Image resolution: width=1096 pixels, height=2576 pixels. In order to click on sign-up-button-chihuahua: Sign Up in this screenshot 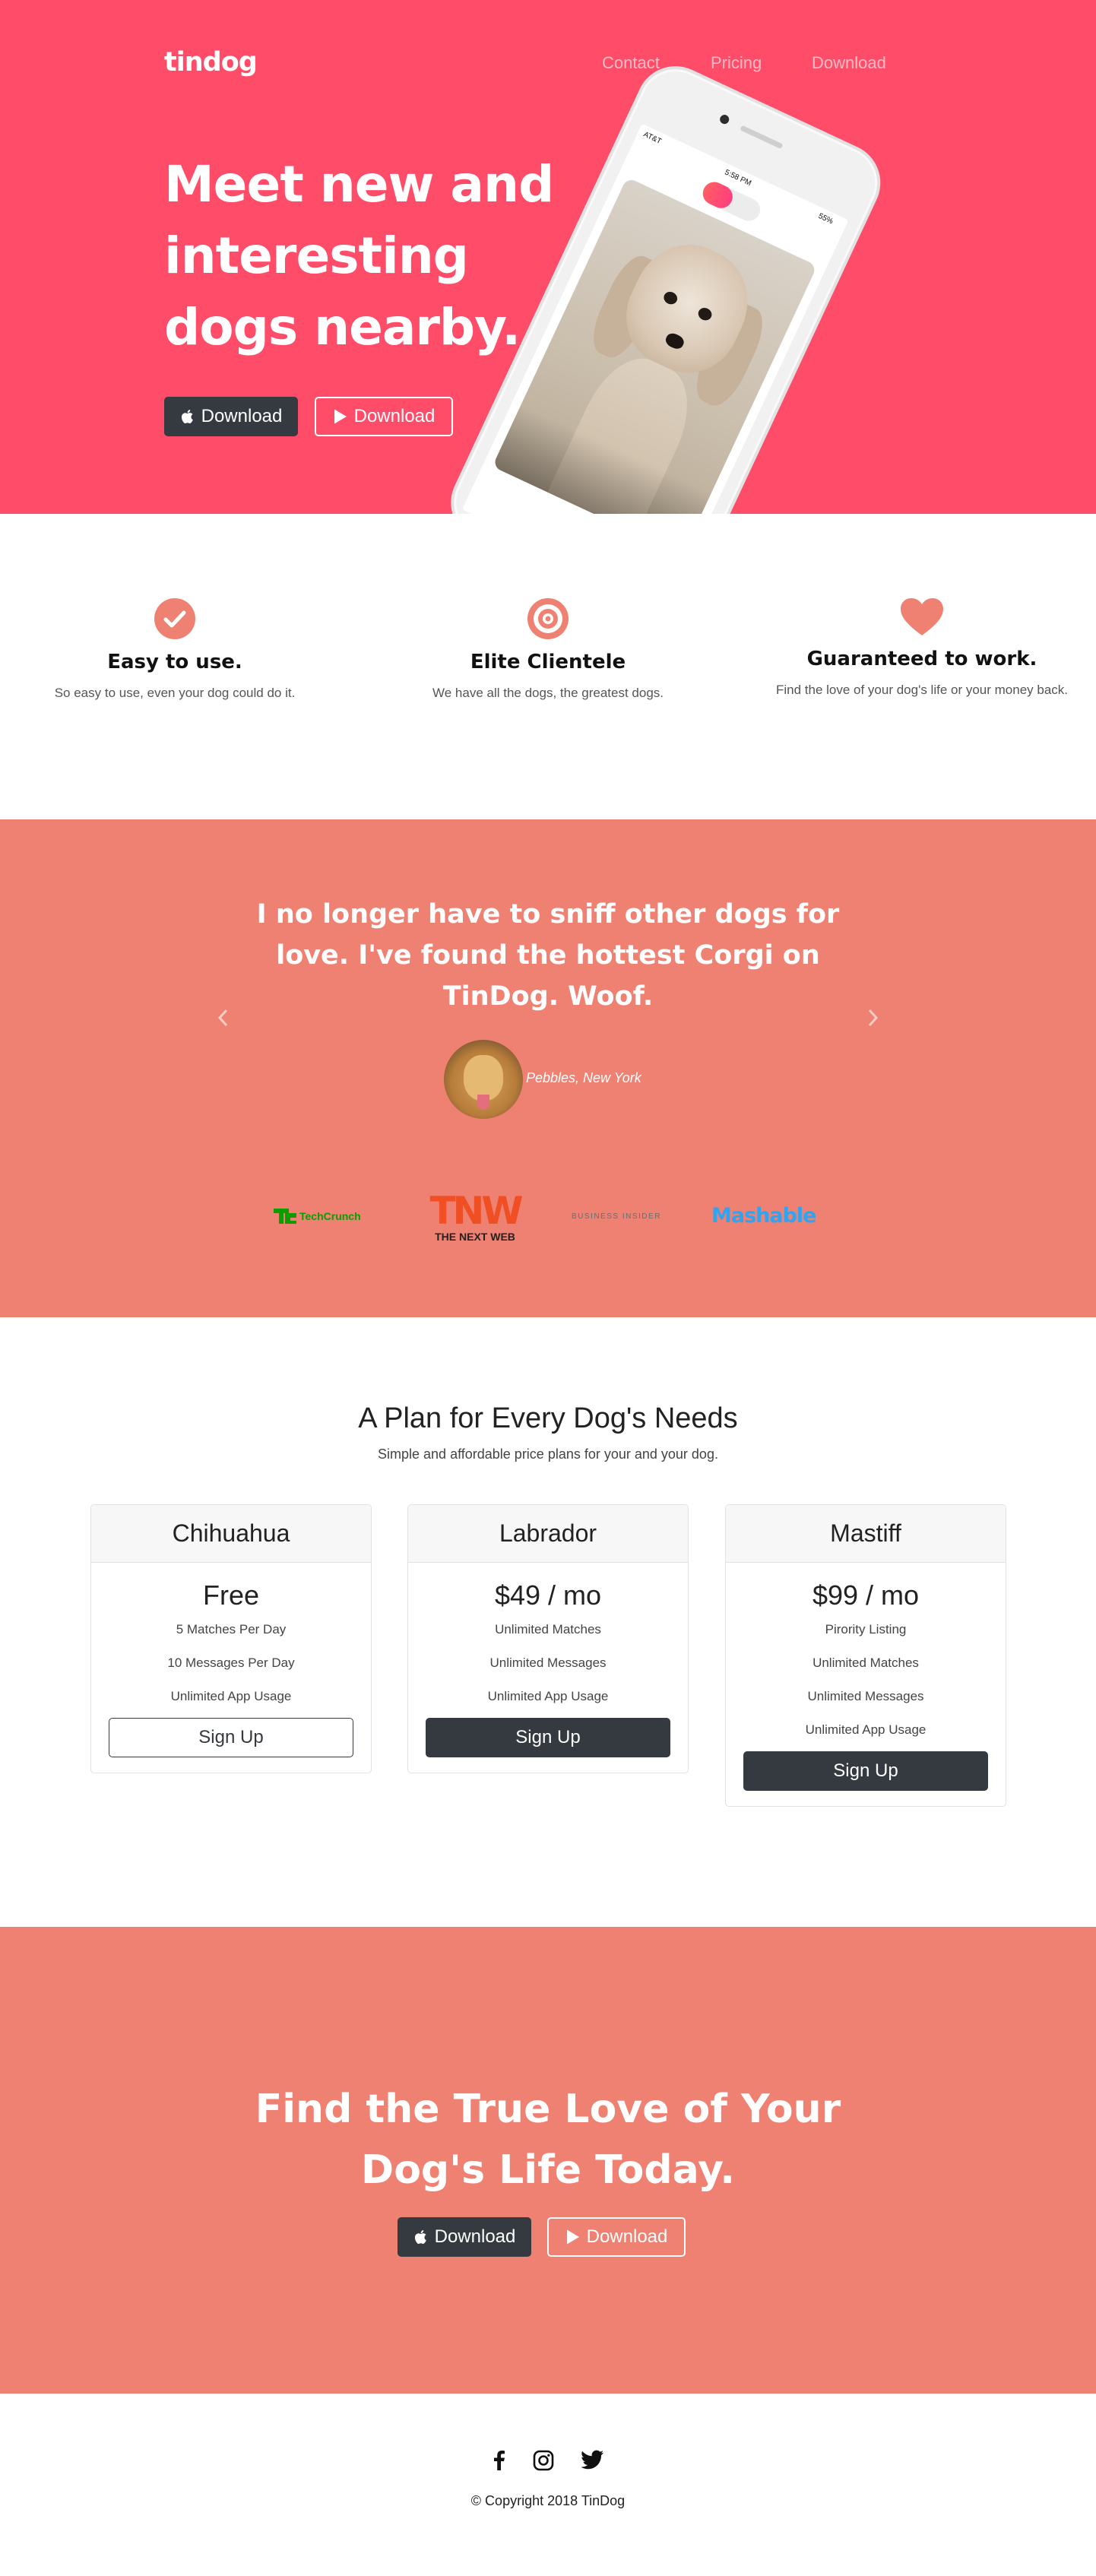, I will do `click(231, 1737)`.